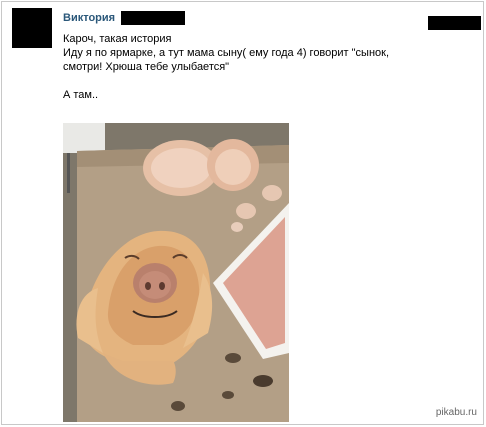 The height and width of the screenshot is (427, 486). I want to click on post-text-line: смотри! Хрюша тебе улыбается", so click(146, 67).